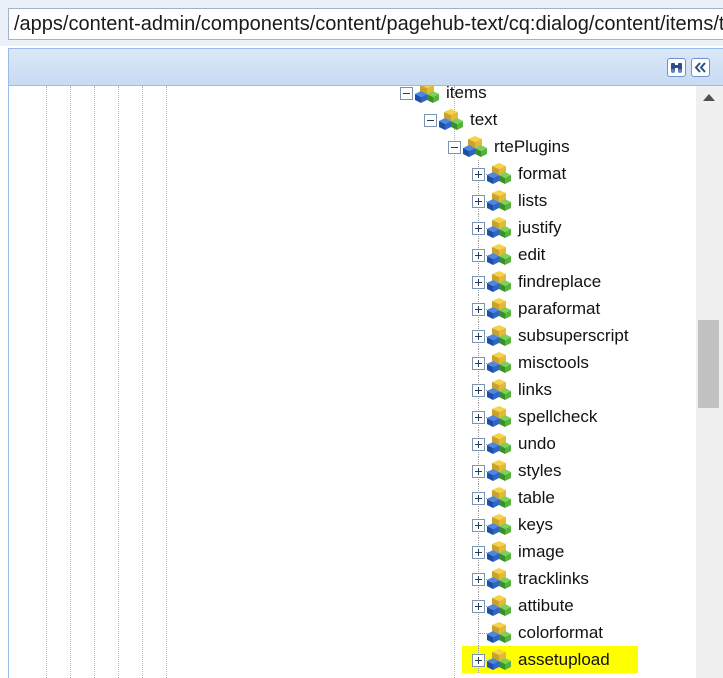  I want to click on tree-node-attibute: attibute, so click(562, 605).